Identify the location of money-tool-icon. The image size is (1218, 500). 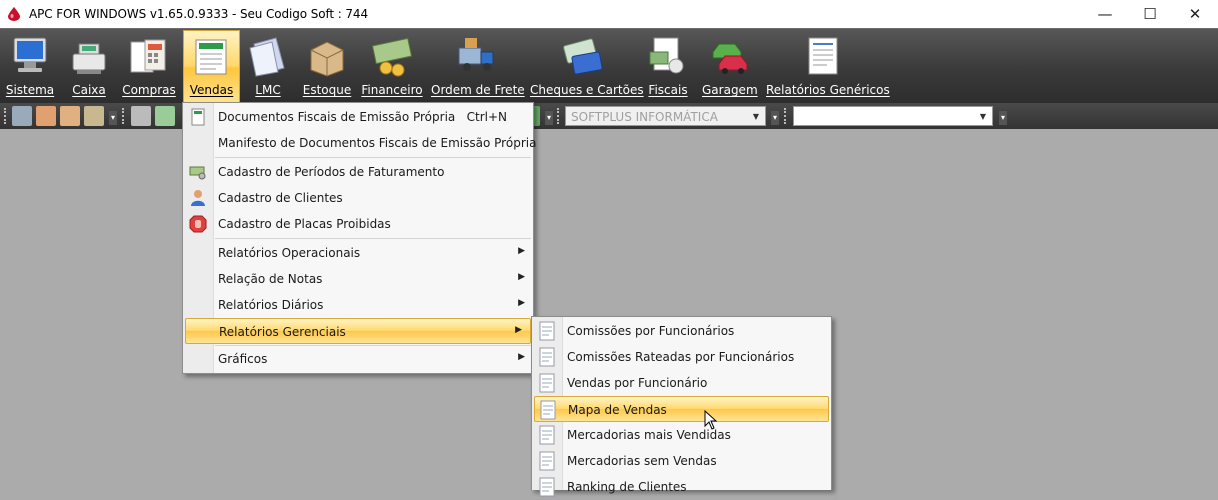
(165, 116).